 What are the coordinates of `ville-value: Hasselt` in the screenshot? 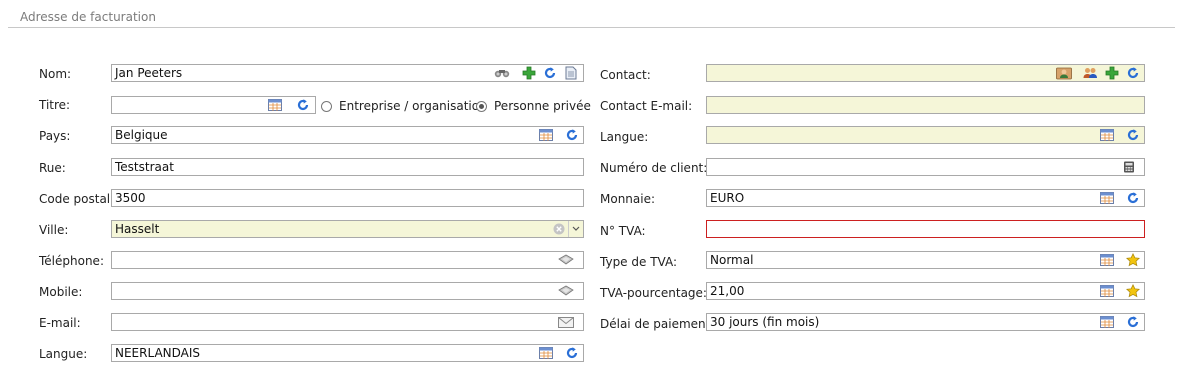 It's located at (137, 229).